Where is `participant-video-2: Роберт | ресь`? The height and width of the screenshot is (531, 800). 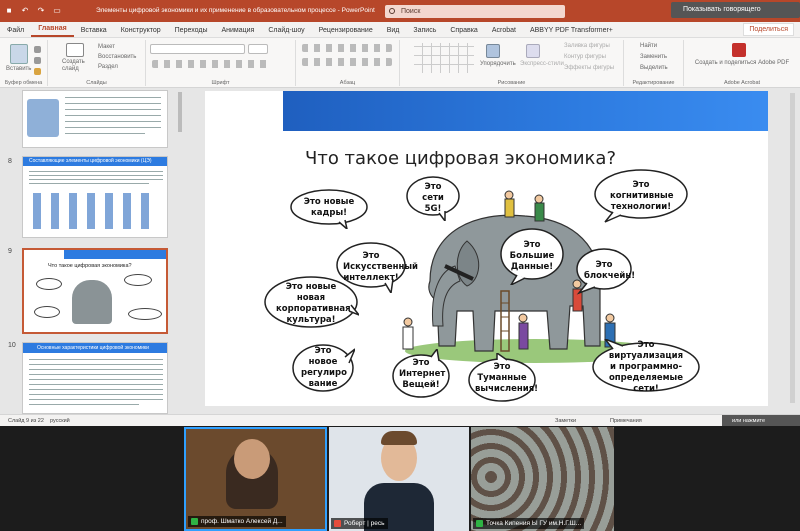 participant-video-2: Роберт | ресь is located at coordinates (399, 479).